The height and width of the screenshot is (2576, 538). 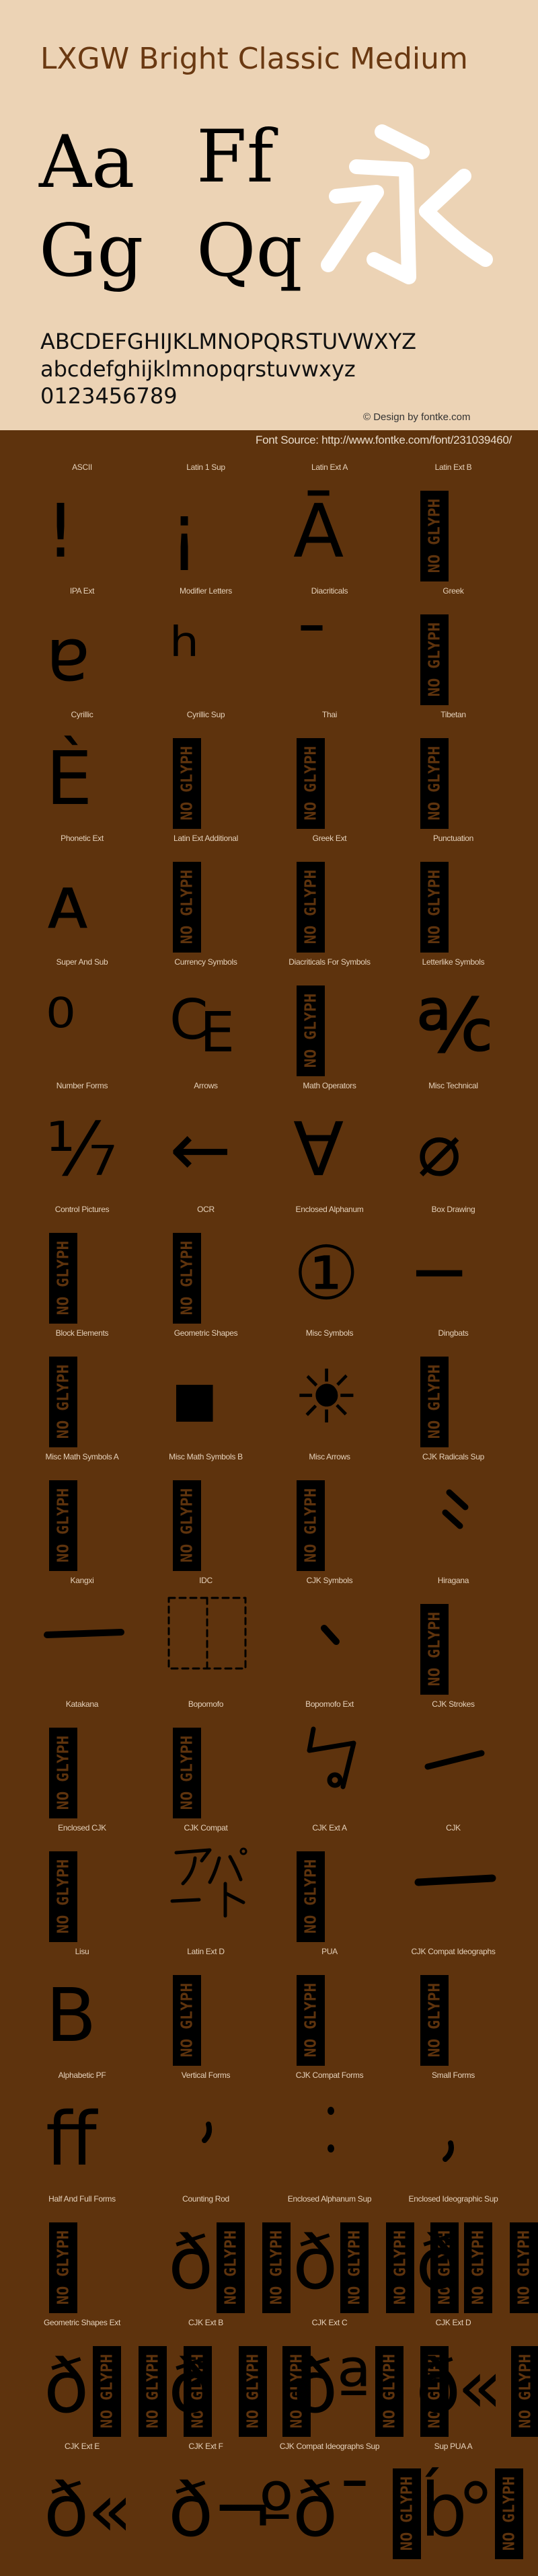 What do you see at coordinates (453, 714) in the screenshot?
I see `block-label: Tibetan` at bounding box center [453, 714].